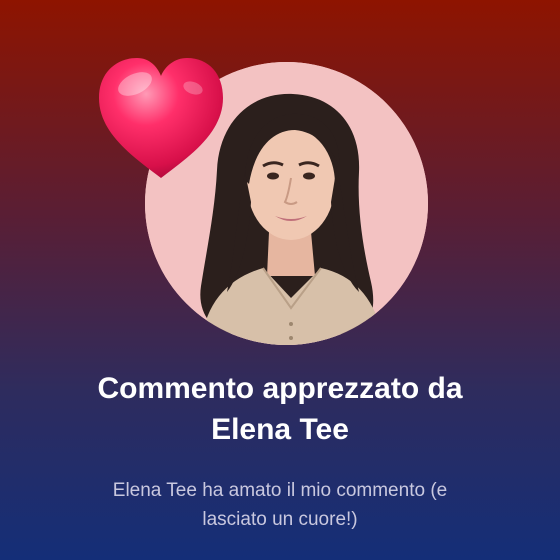  What do you see at coordinates (280, 409) in the screenshot?
I see `notification-title: Commento apprezzato da Elena Tee` at bounding box center [280, 409].